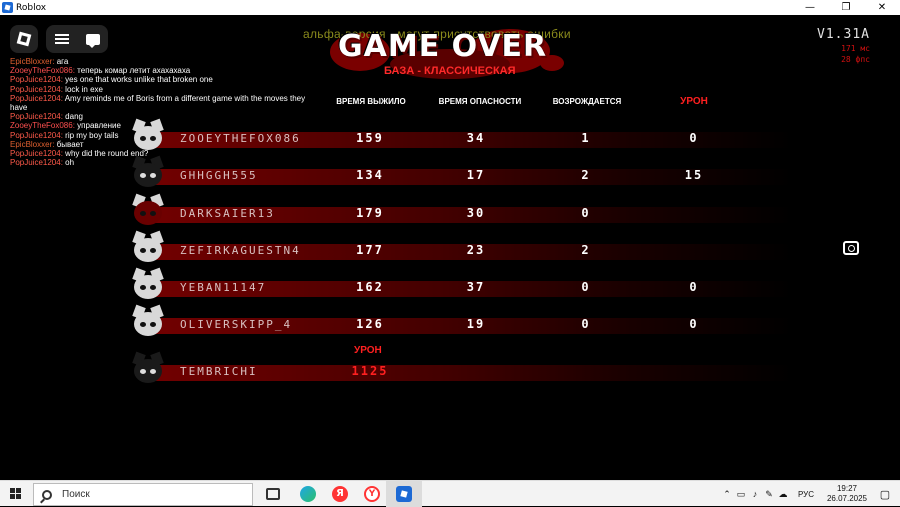  Describe the element at coordinates (769, 494) in the screenshot. I see `pen-icon: ✎` at that location.